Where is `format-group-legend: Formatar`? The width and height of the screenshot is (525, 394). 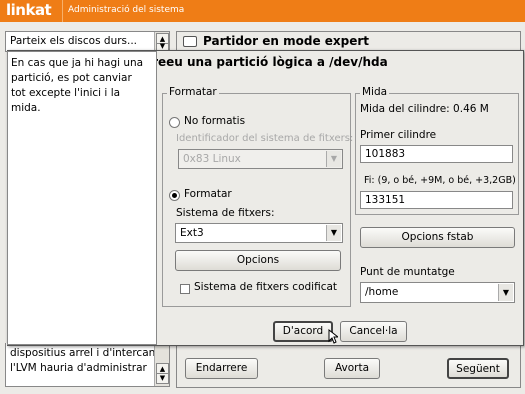 format-group-legend: Formatar is located at coordinates (193, 92).